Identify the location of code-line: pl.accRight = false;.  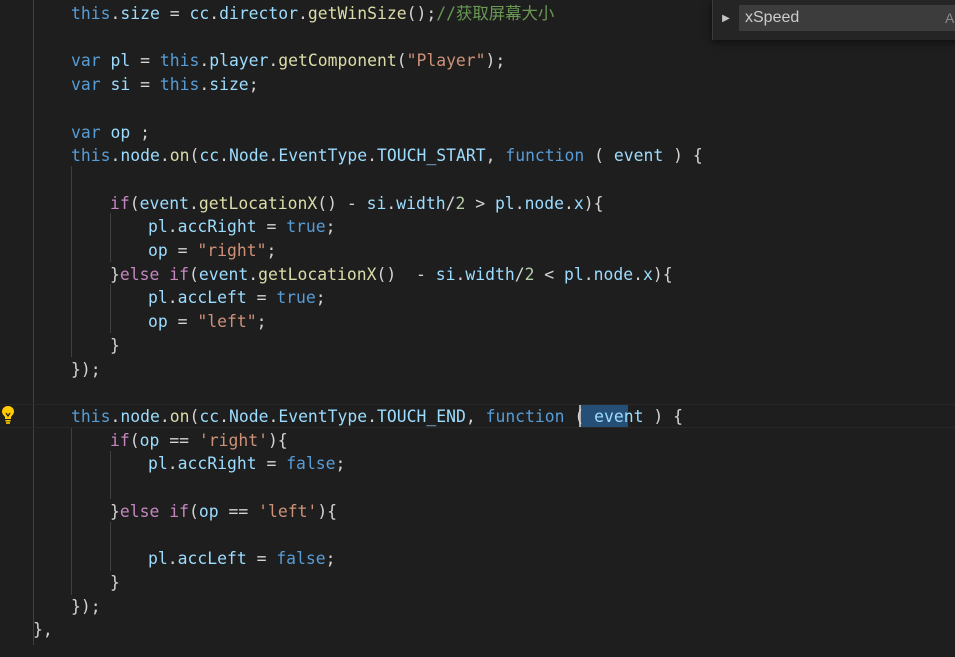
(246, 464).